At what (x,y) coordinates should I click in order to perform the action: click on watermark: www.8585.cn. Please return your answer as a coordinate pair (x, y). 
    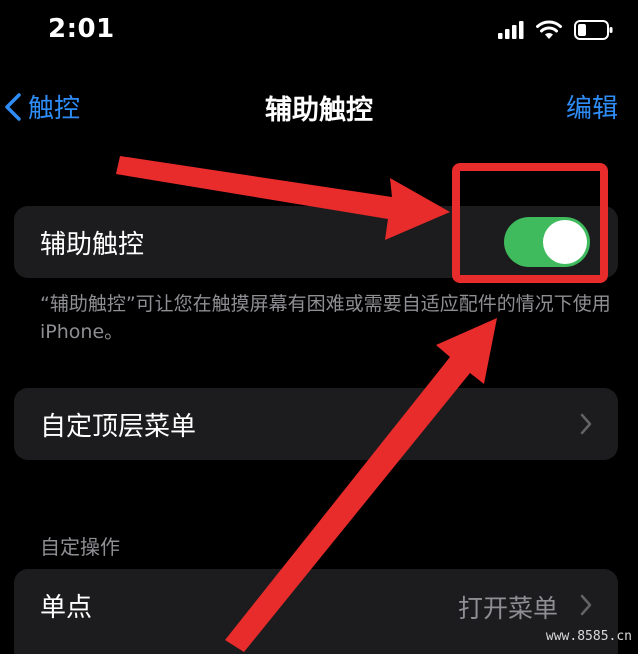
    Looking at the image, I should click on (588, 636).